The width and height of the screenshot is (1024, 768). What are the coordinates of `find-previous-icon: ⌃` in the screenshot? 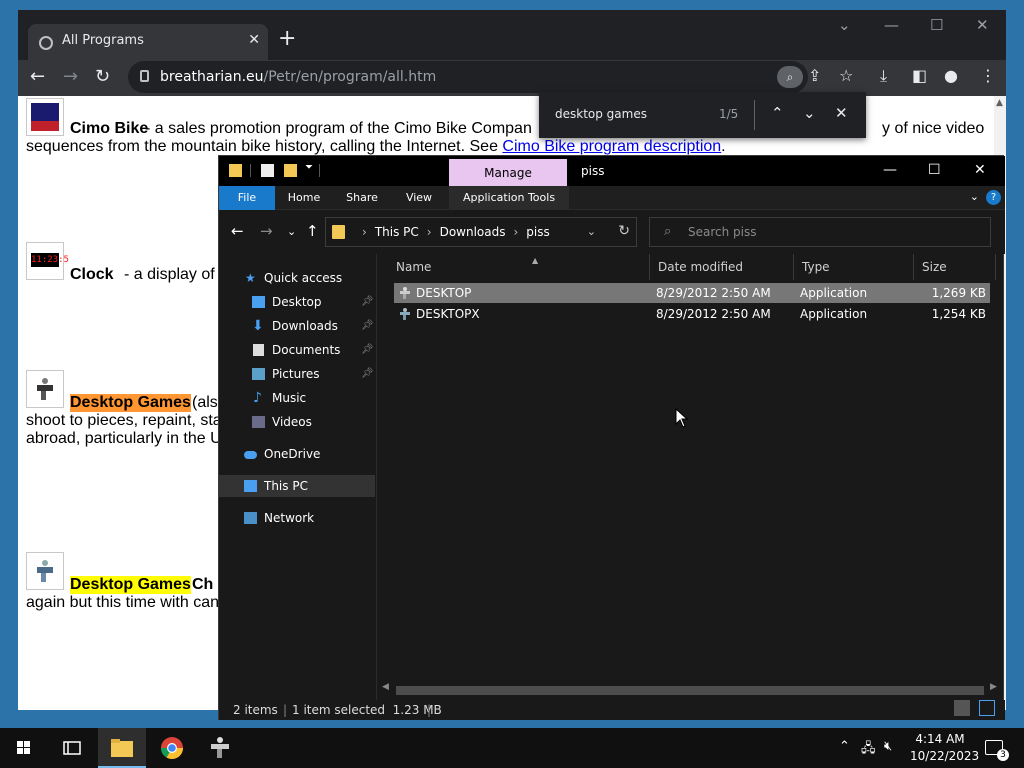 It's located at (777, 113).